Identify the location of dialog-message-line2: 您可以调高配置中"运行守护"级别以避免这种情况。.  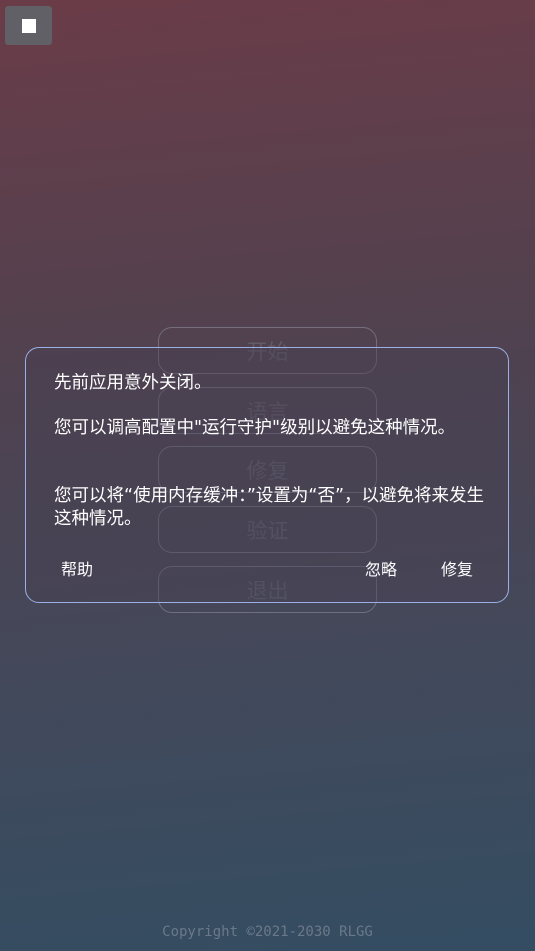
(255, 428).